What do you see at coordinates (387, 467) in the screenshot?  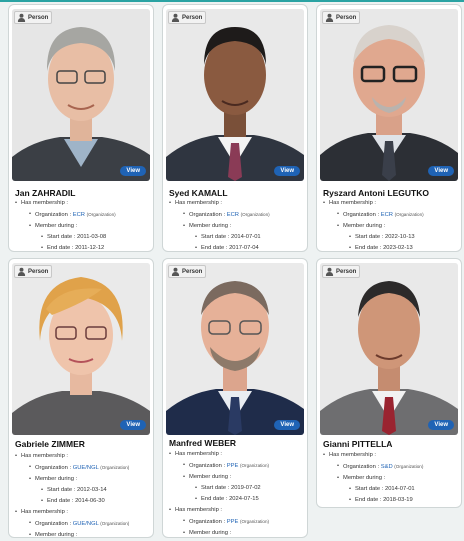 I see `organization-link: S&D` at bounding box center [387, 467].